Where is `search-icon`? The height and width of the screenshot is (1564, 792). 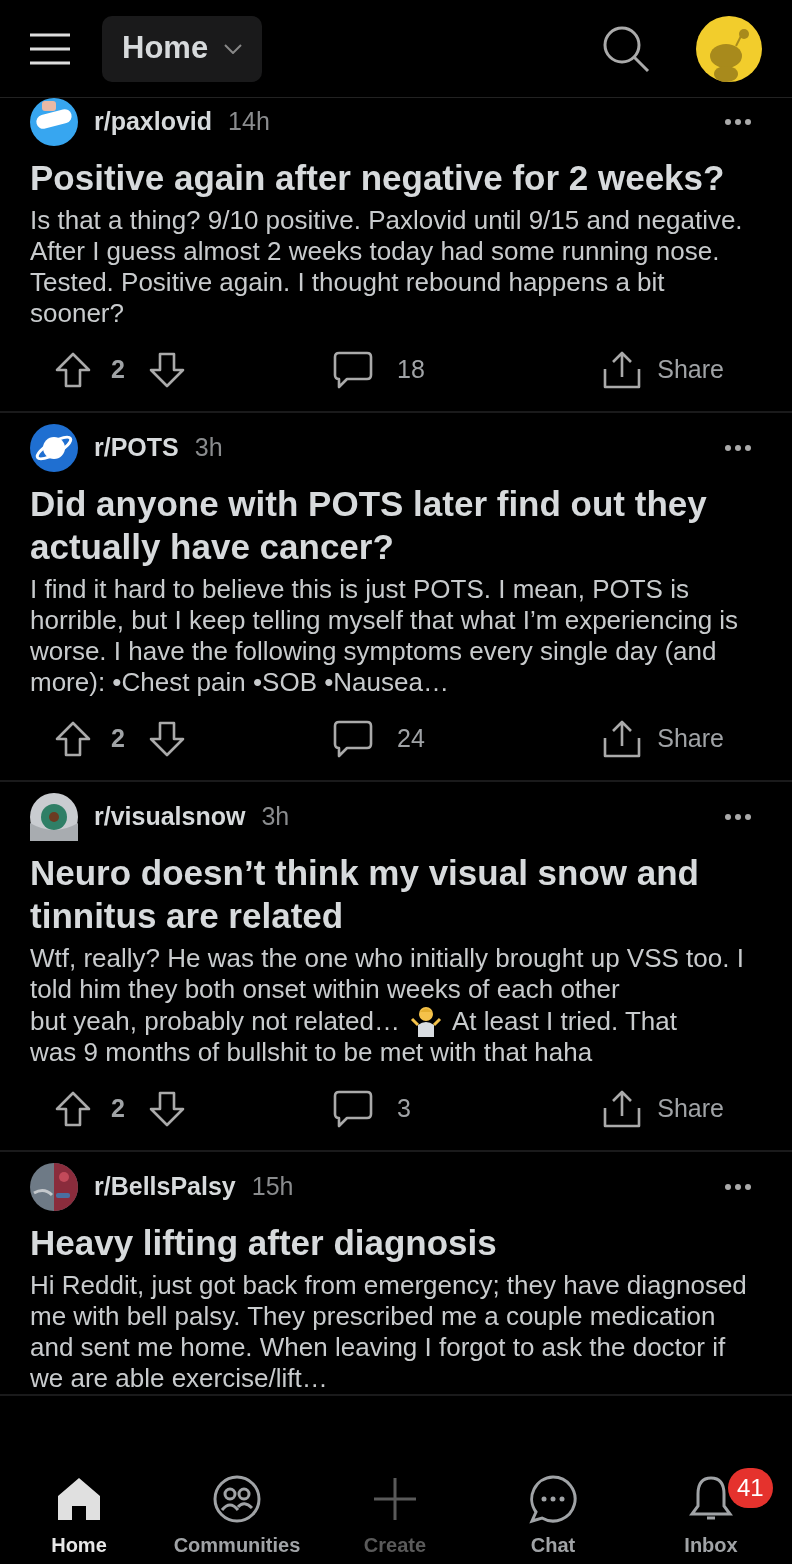
search-icon is located at coordinates (626, 48).